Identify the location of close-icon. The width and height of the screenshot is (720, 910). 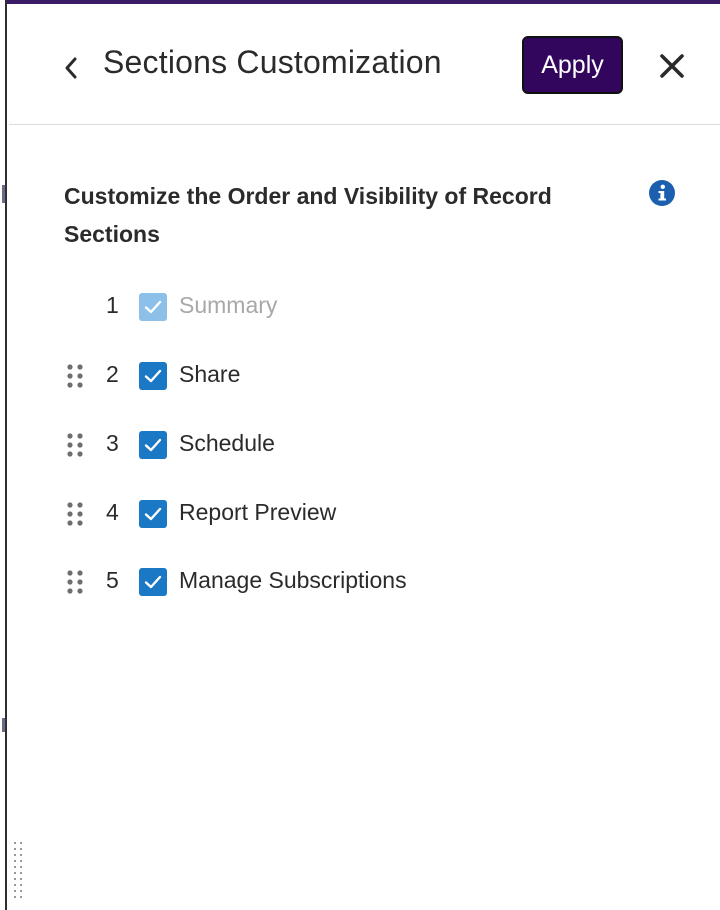
(672, 66).